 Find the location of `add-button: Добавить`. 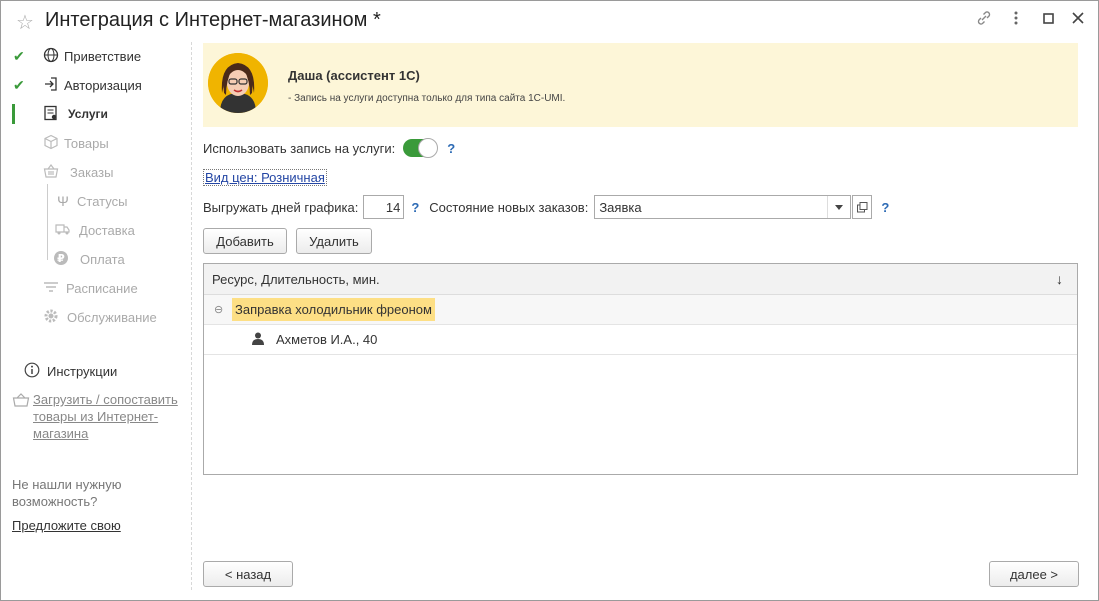

add-button: Добавить is located at coordinates (245, 241).